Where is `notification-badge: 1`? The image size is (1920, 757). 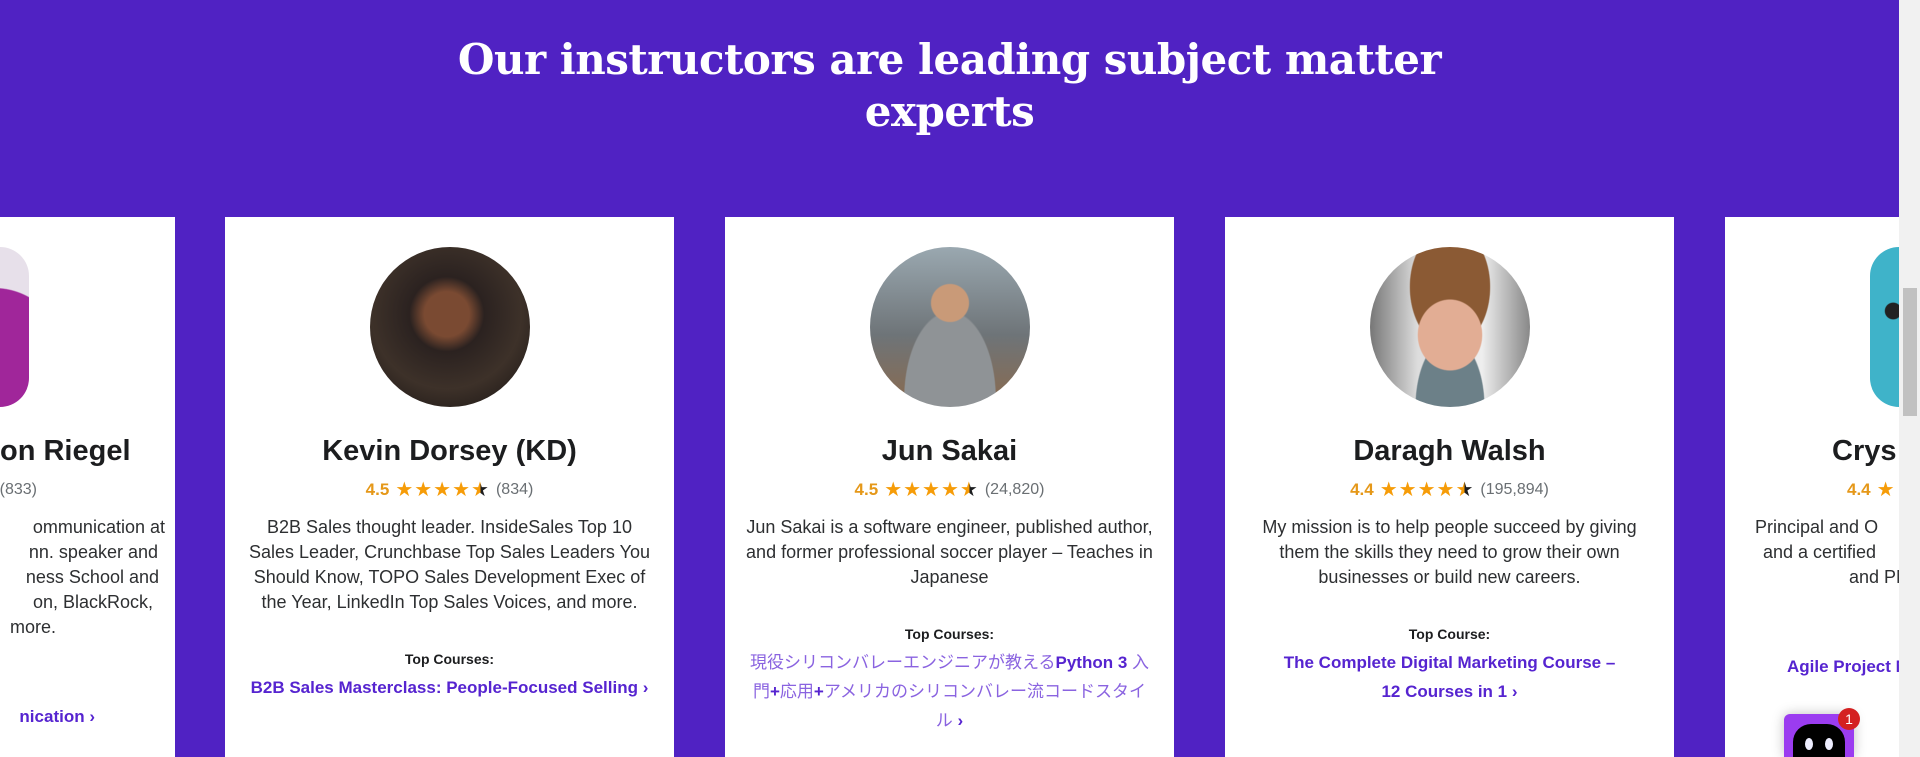
notification-badge: 1 is located at coordinates (1849, 719).